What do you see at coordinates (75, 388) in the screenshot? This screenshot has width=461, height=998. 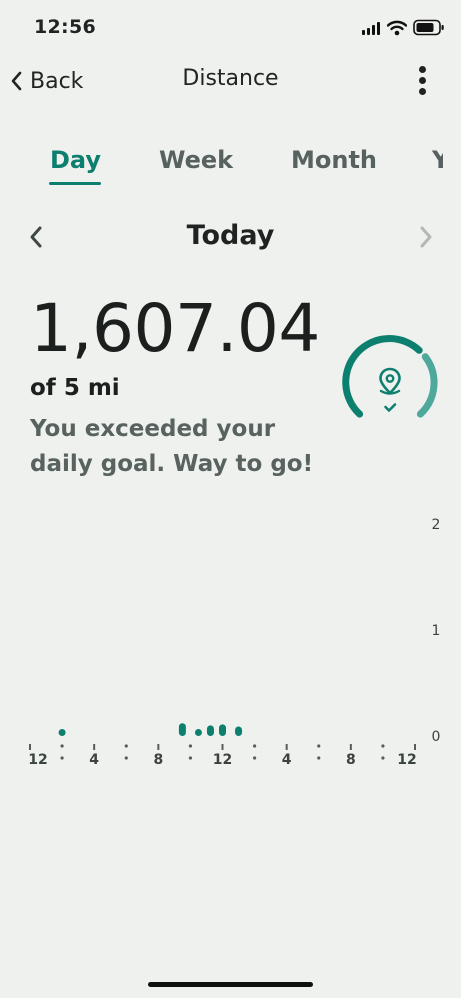 I see `goal-text: of 5 mi` at bounding box center [75, 388].